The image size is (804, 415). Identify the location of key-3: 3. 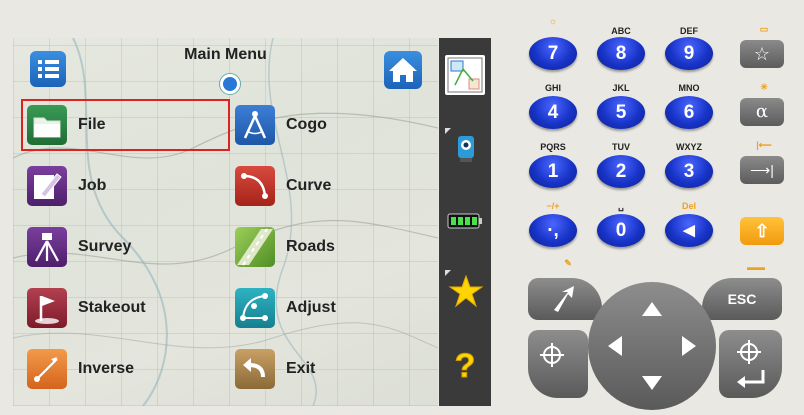
(689, 171).